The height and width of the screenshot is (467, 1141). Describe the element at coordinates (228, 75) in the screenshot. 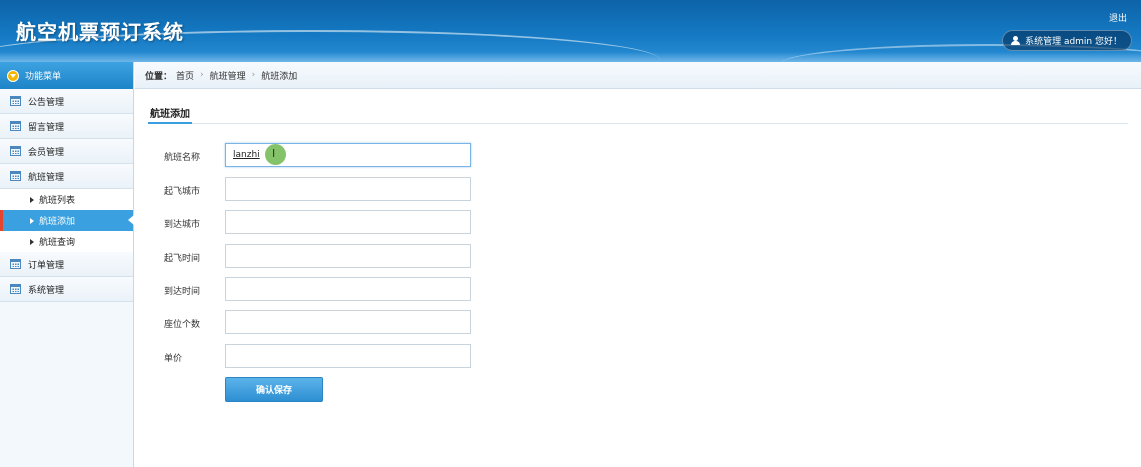

I see `breadcrumb-flights: 航班管理` at that location.